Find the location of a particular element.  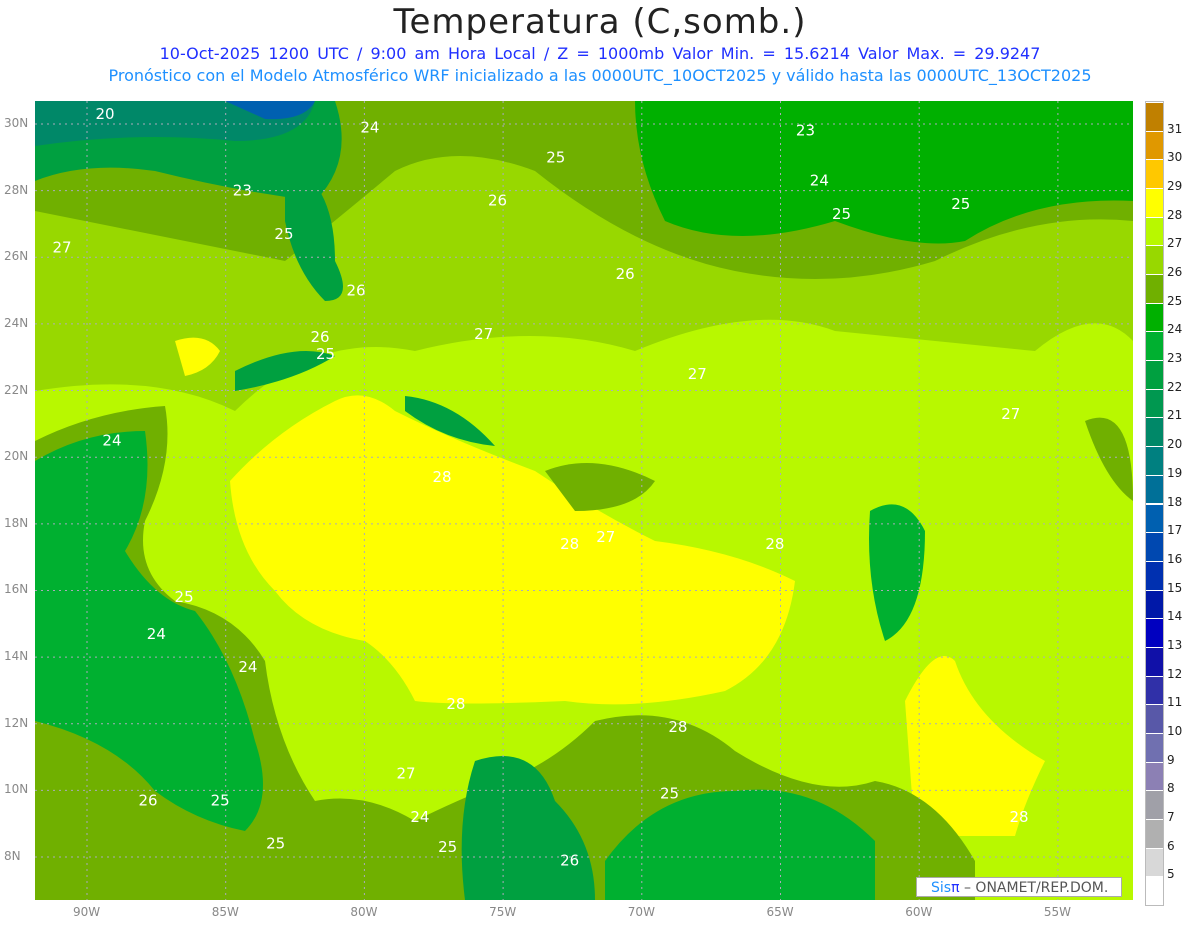

colorbar-label: 24 is located at coordinates (1175, 329).